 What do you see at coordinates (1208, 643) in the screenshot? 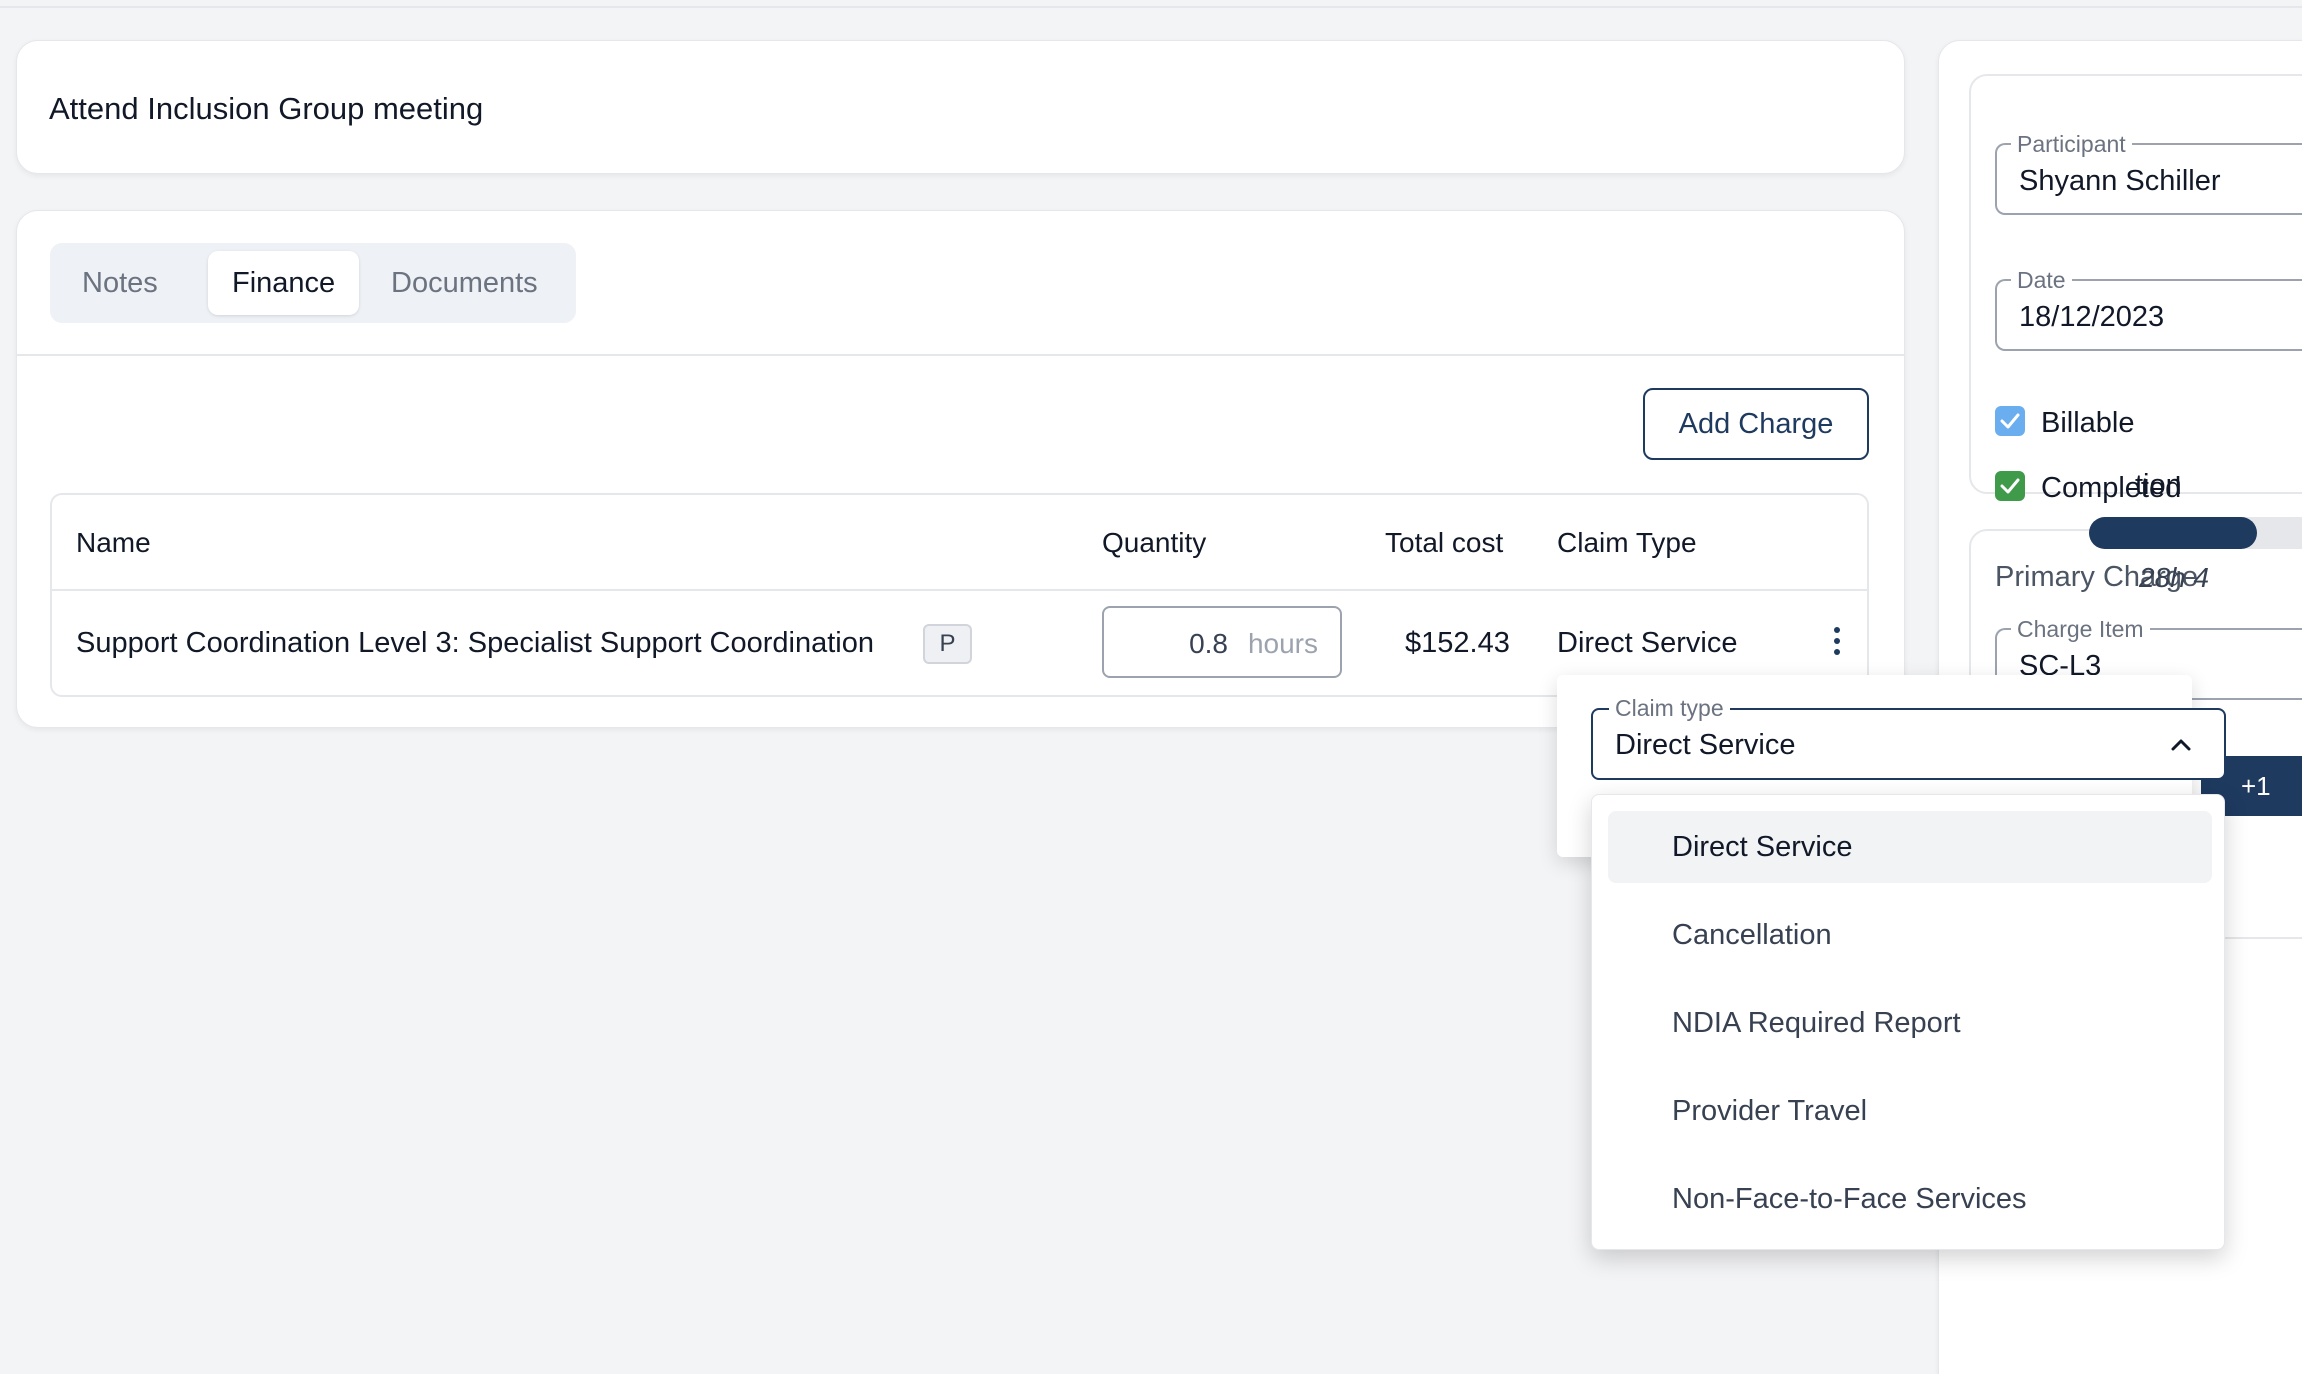
I see `quantity-value: 0.8` at bounding box center [1208, 643].